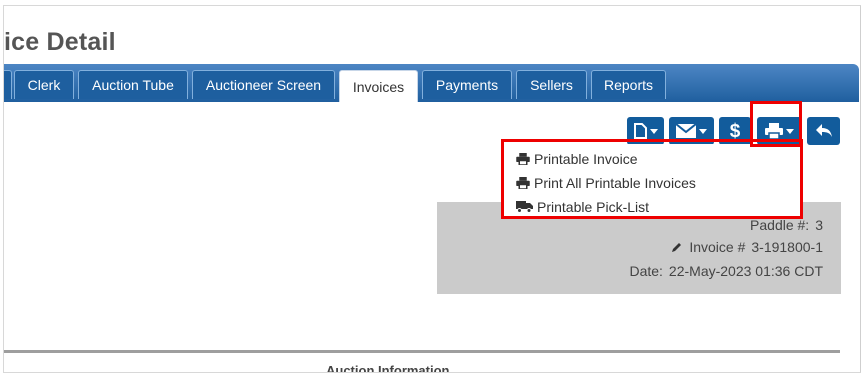 This screenshot has width=867, height=378. Describe the element at coordinates (628, 84) in the screenshot. I see `tab-reports: Reports` at that location.